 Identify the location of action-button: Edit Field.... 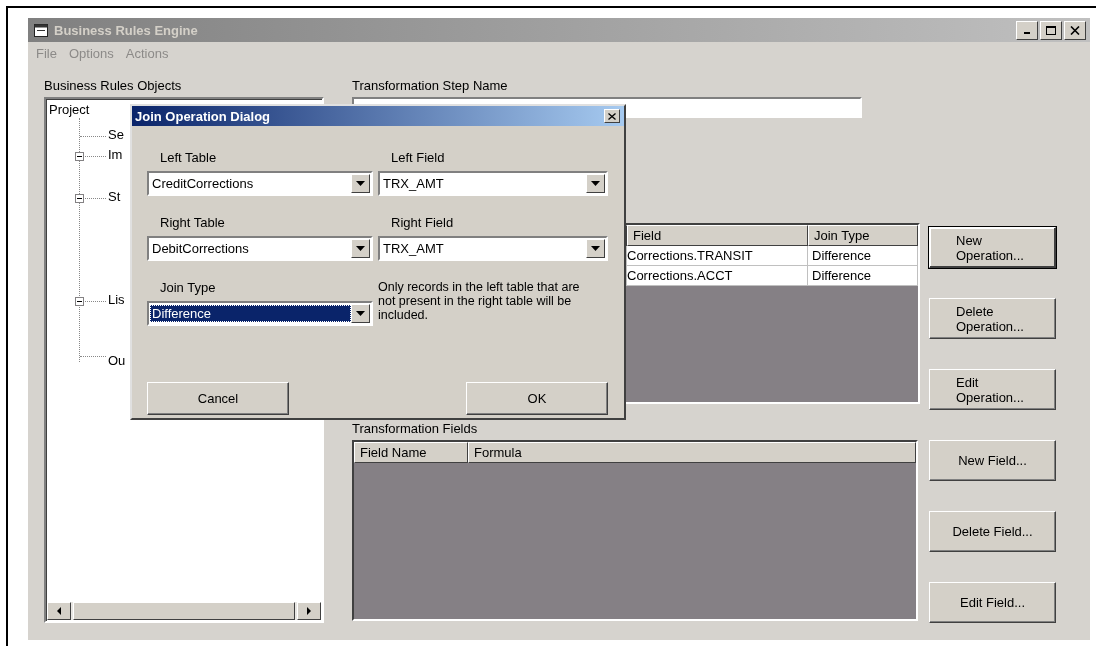
(992, 602).